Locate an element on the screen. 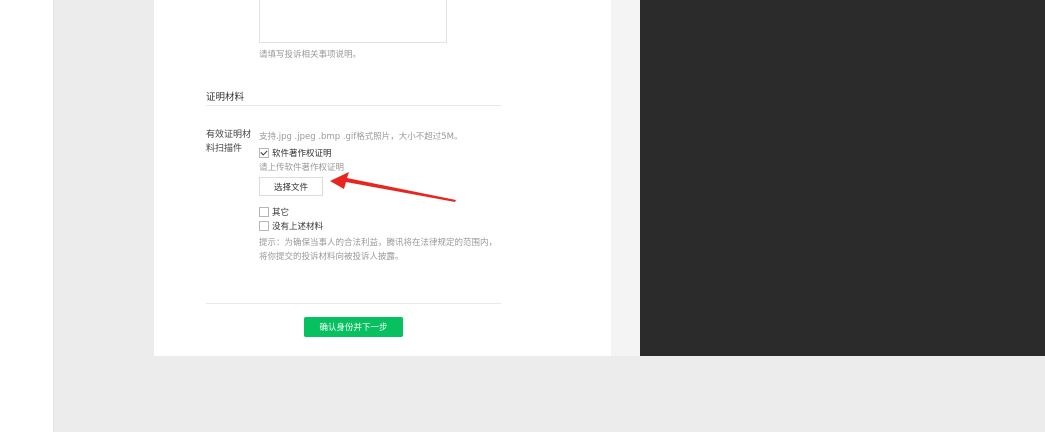 The height and width of the screenshot is (432, 1045). option-other: 其它 is located at coordinates (274, 212).